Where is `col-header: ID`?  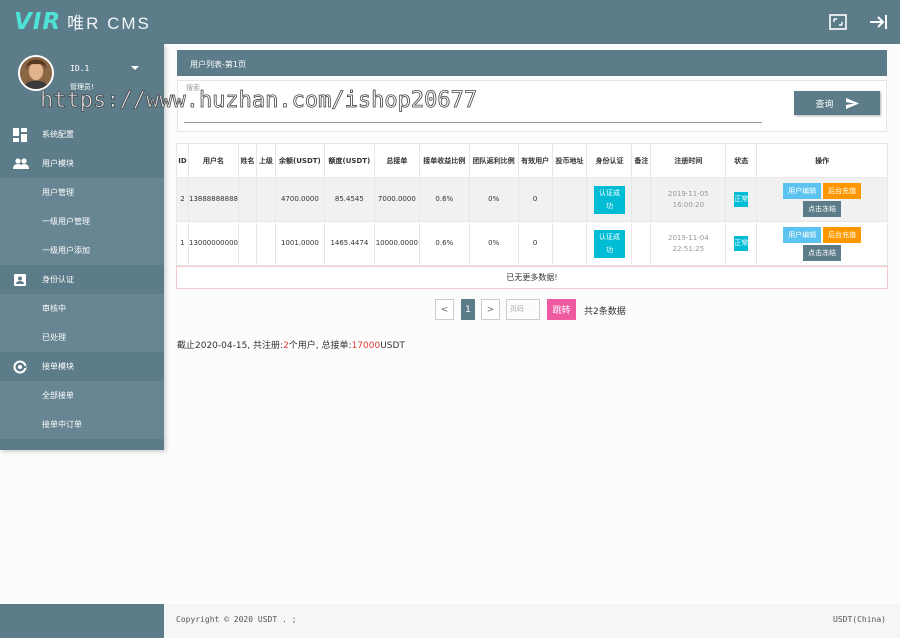
col-header: ID is located at coordinates (182, 160).